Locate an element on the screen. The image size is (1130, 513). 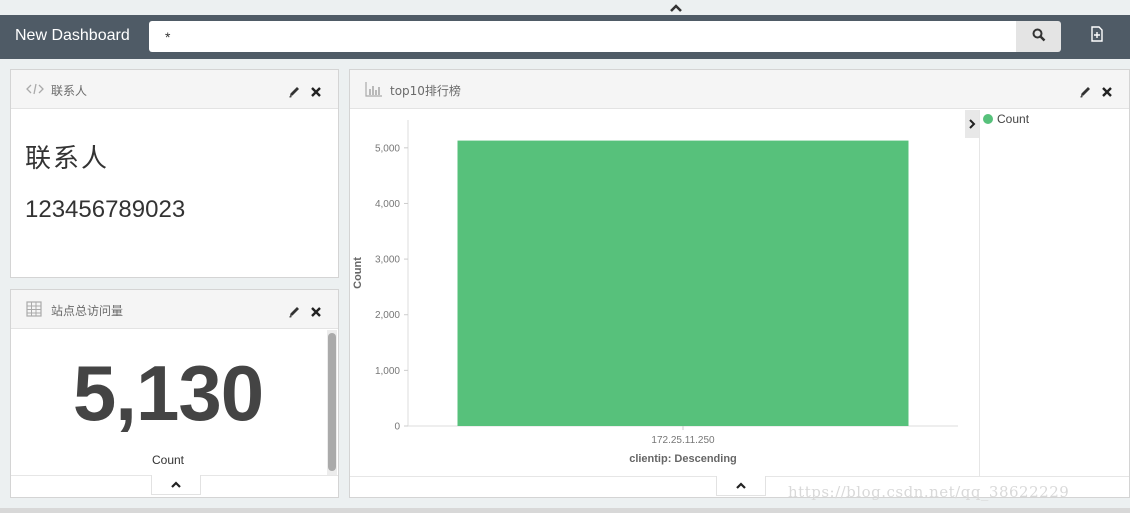
bar-chart-icon is located at coordinates (373, 89).